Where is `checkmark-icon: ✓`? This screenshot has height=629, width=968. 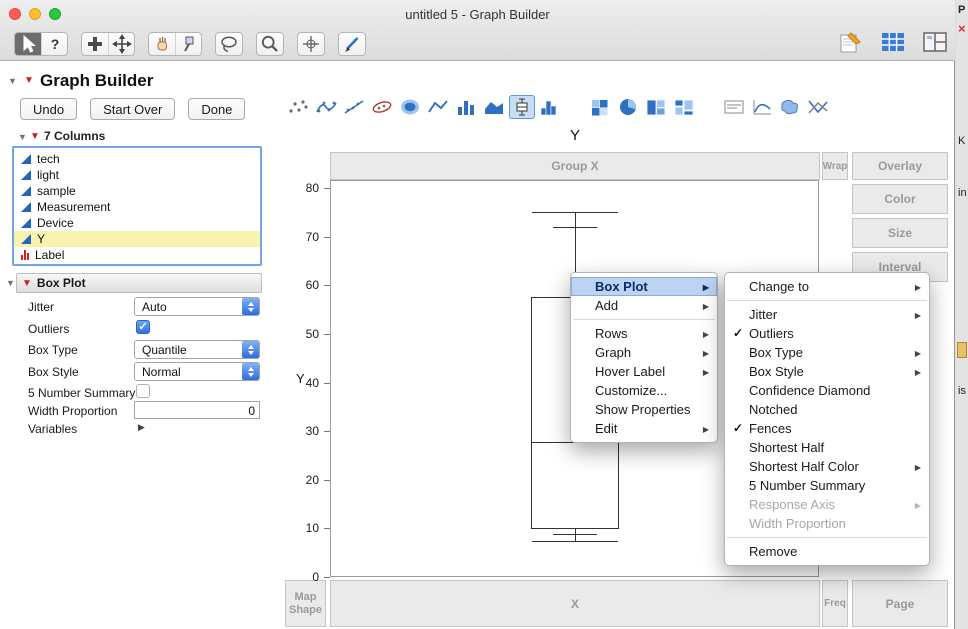 checkmark-icon: ✓ is located at coordinates (738, 428).